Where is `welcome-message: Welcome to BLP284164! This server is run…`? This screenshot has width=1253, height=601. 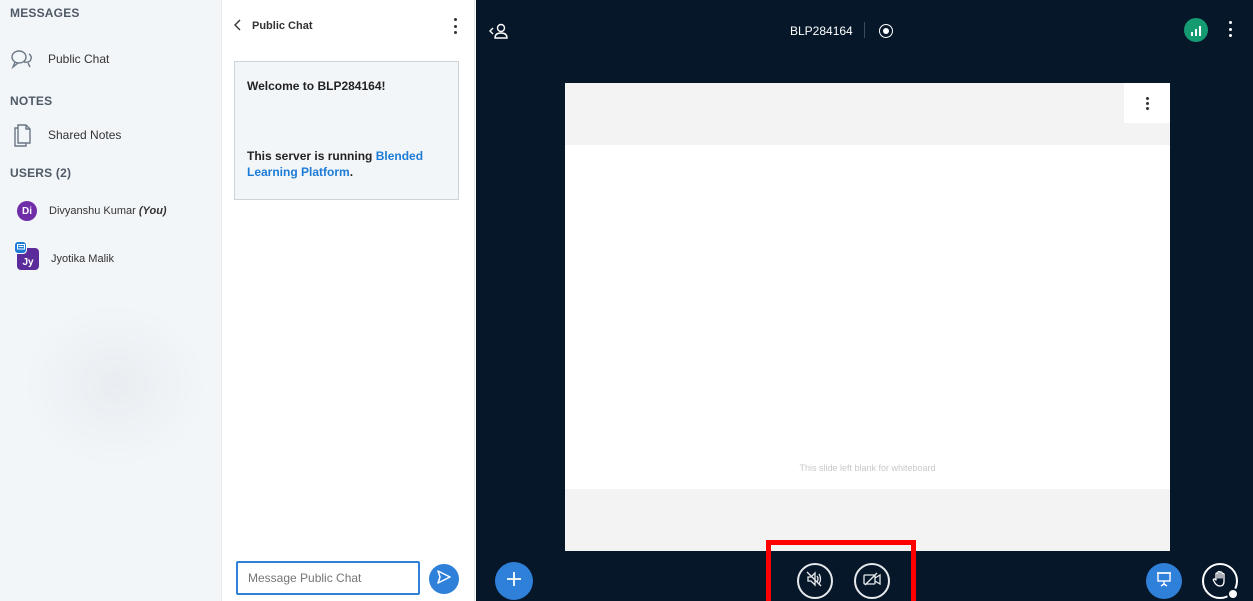 welcome-message: Welcome to BLP284164! This server is run… is located at coordinates (346, 130).